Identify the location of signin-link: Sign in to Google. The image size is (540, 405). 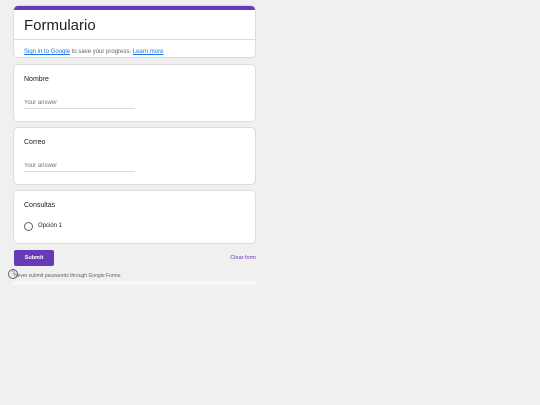
(47, 52).